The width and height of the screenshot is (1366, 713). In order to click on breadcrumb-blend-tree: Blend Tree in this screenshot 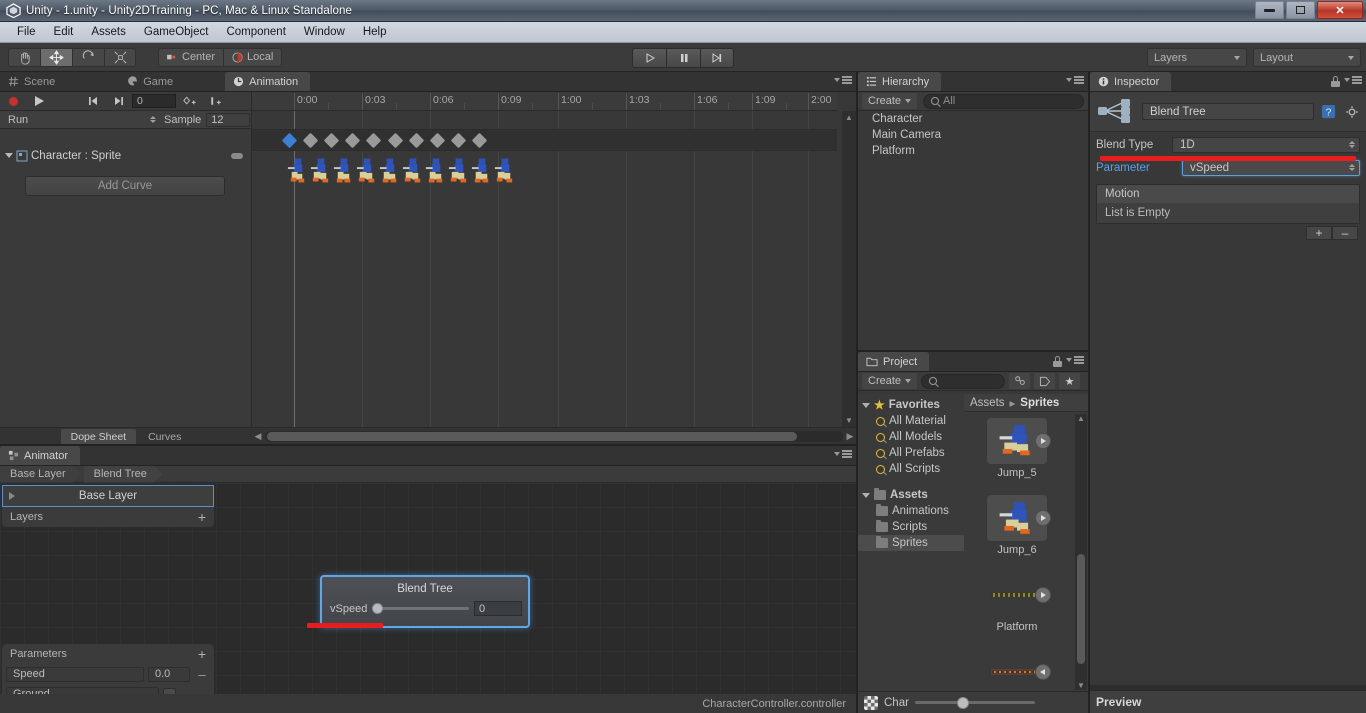, I will do `click(123, 474)`.